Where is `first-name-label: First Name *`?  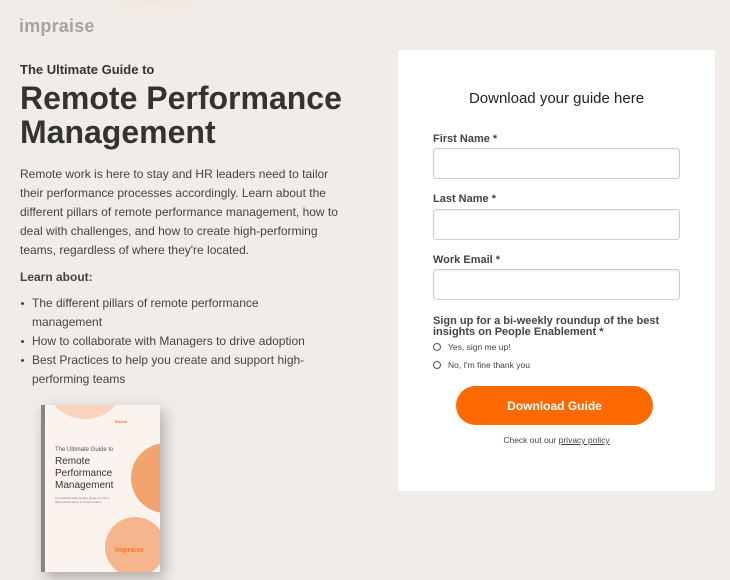 first-name-label: First Name * is located at coordinates (465, 139).